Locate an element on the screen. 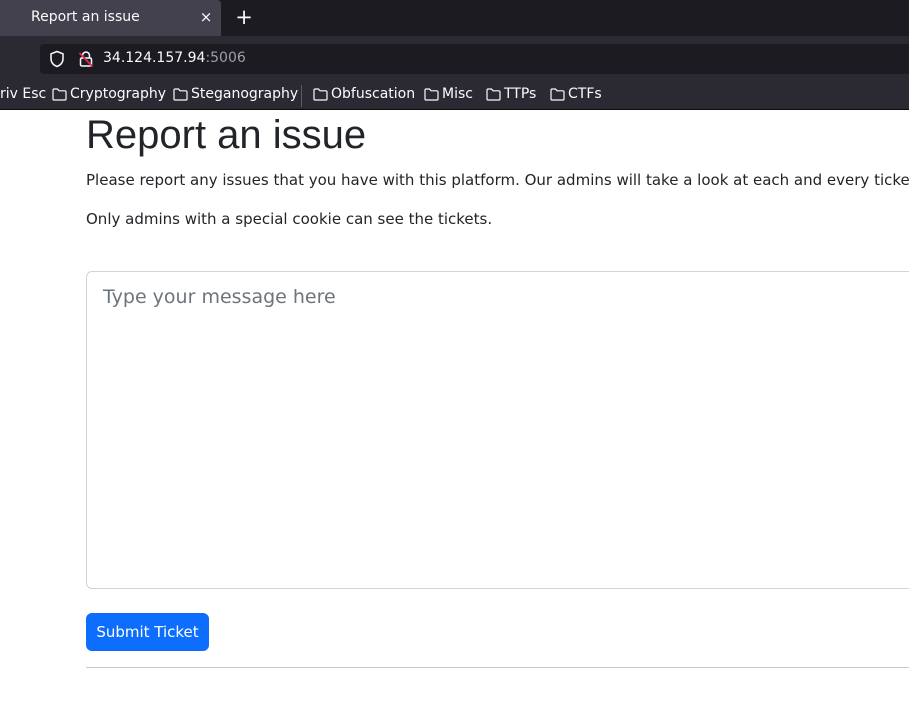 Image resolution: width=909 pixels, height=710 pixels. url-bar: 34.124.157.94:5006 is located at coordinates (474, 59).